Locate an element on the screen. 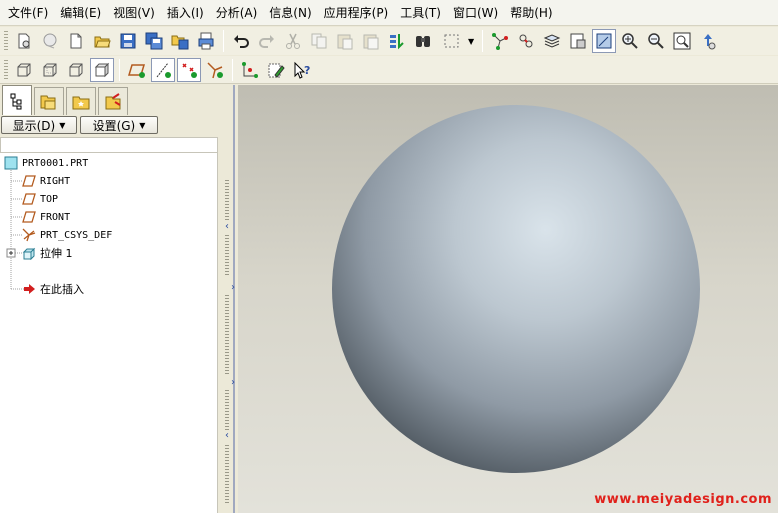 This screenshot has height=513, width=778. tab-folder-browser is located at coordinates (49, 101).